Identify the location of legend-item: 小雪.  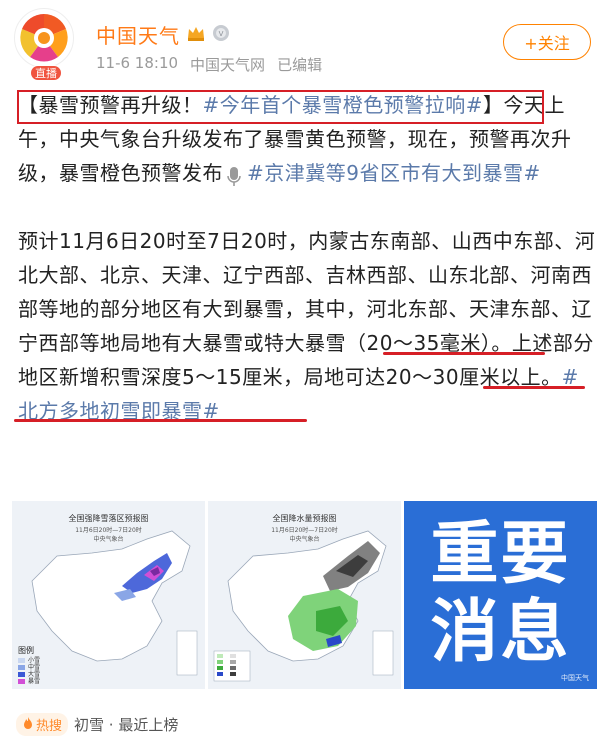
(29, 660).